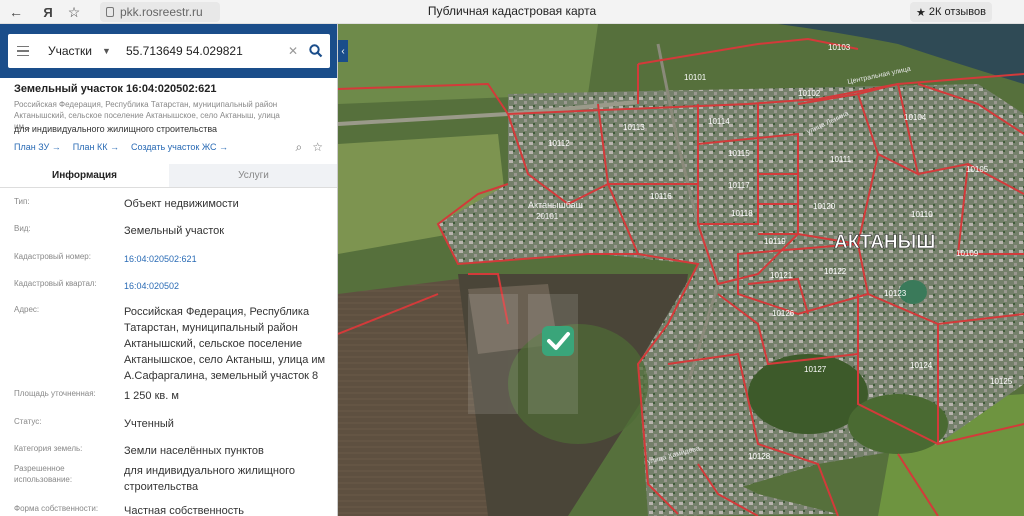  I want to click on quarter-label: 10102, so click(809, 93).